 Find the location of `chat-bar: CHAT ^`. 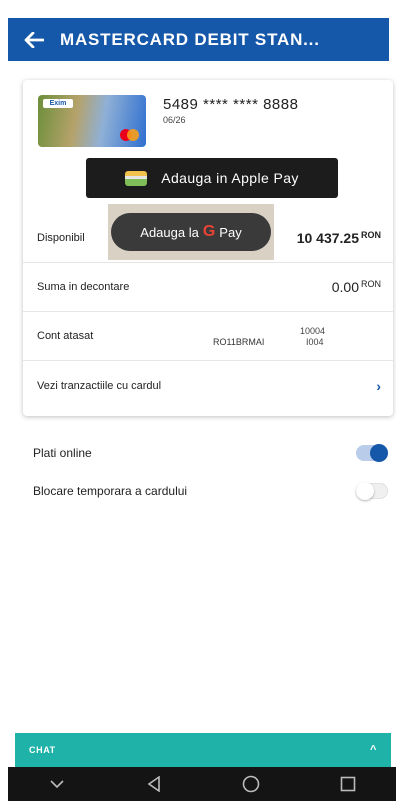

chat-bar: CHAT ^ is located at coordinates (203, 750).